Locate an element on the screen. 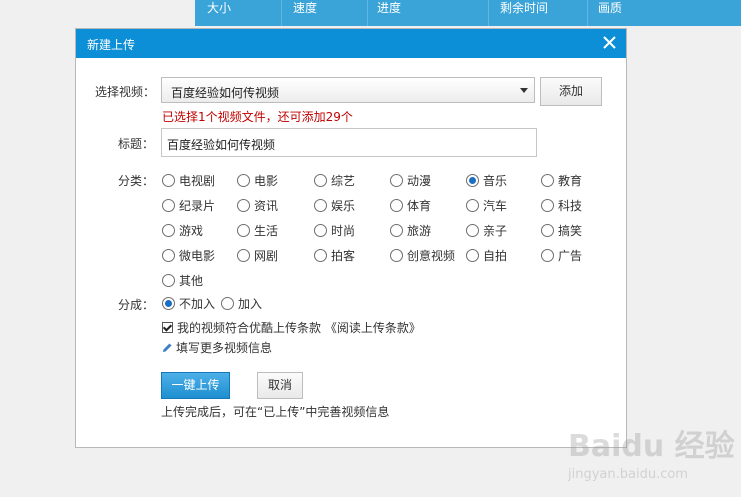 The height and width of the screenshot is (497, 741). category-option: 综艺 is located at coordinates (334, 180).